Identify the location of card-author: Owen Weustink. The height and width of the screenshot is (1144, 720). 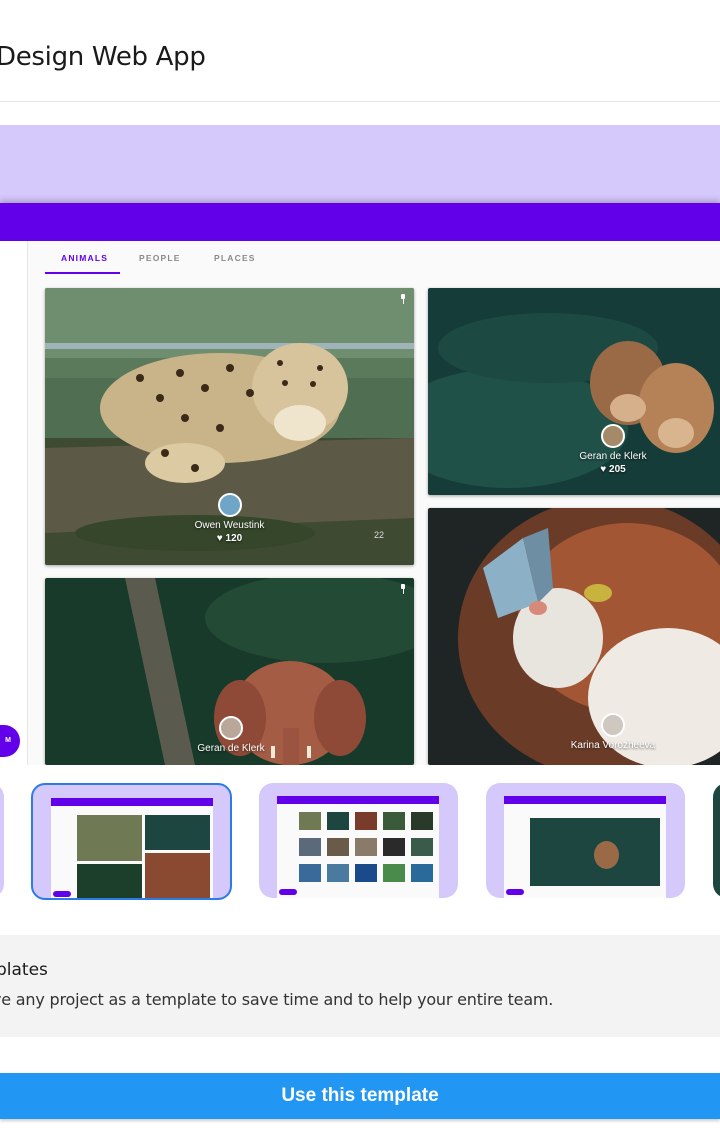
(229, 525).